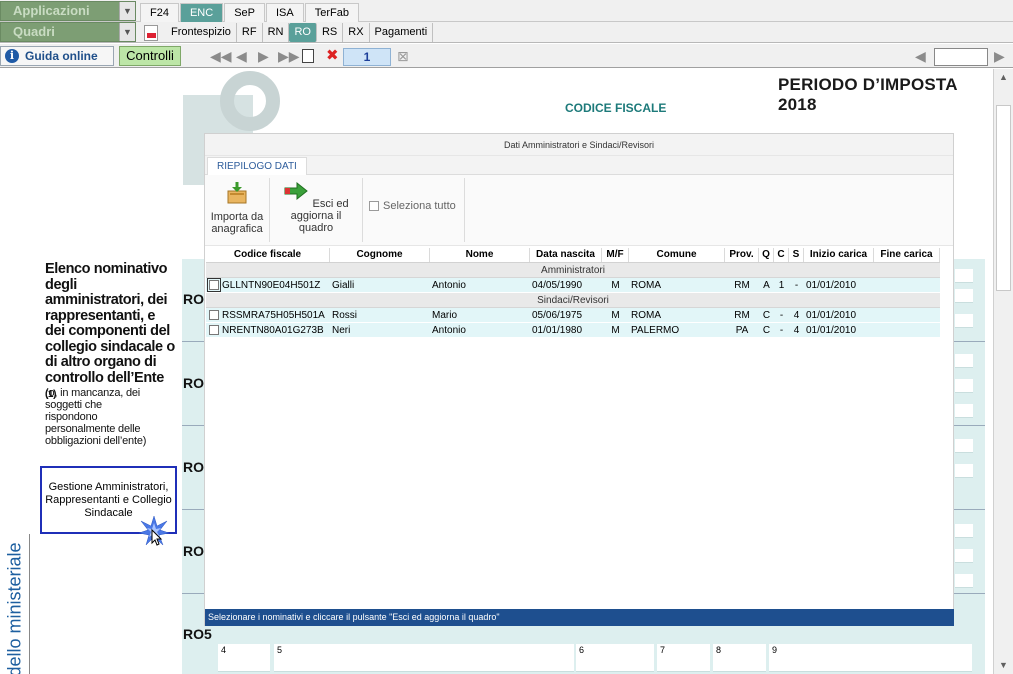  What do you see at coordinates (403, 56) in the screenshot?
I see `close-page-icon: ⊠` at bounding box center [403, 56].